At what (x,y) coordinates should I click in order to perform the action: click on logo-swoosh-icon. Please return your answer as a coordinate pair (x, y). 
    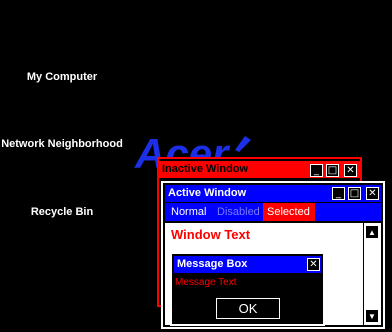
    Looking at the image, I should click on (243, 144).